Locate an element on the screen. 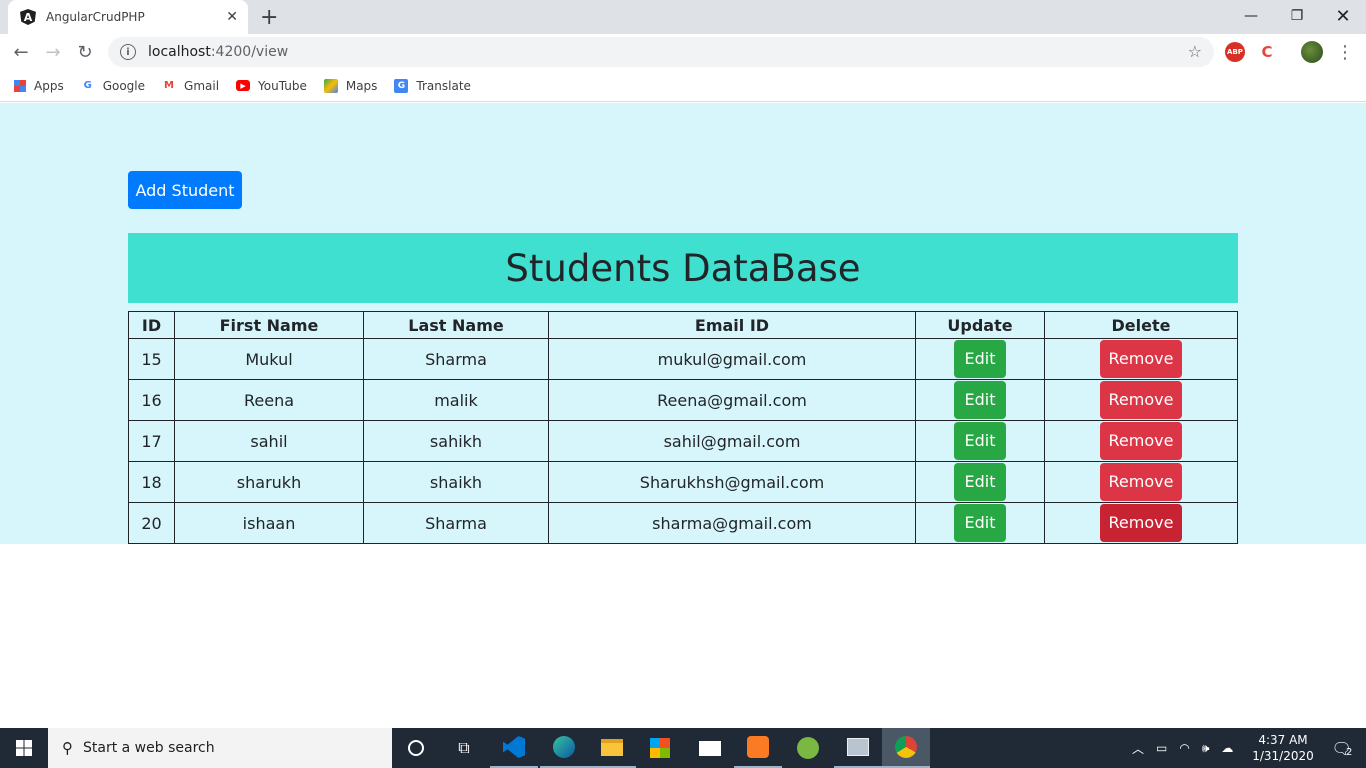 The image size is (1366, 768). cell-email: sharma@gmail.com is located at coordinates (732, 523).